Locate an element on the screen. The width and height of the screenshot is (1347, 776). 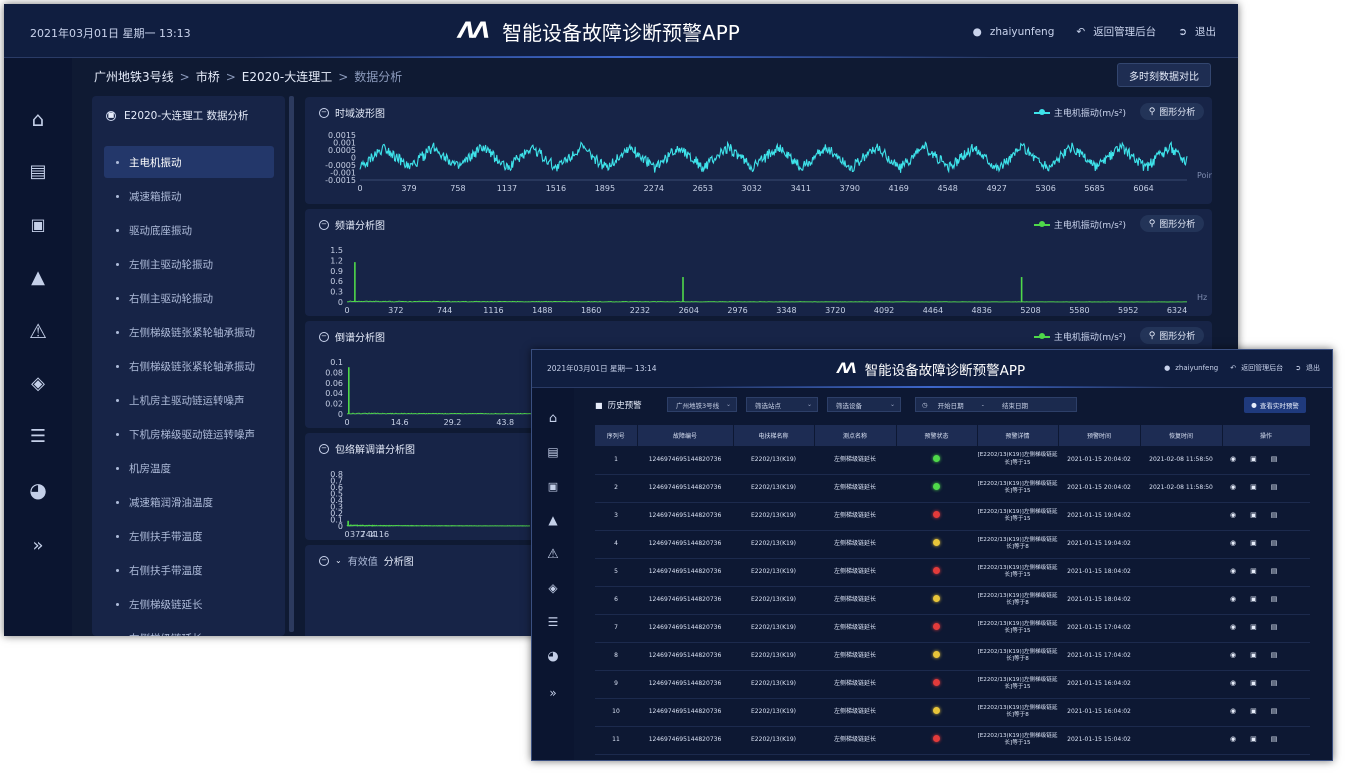
date-range-picker: ◷ 开始日期 - 结束日期 is located at coordinates (996, 404).